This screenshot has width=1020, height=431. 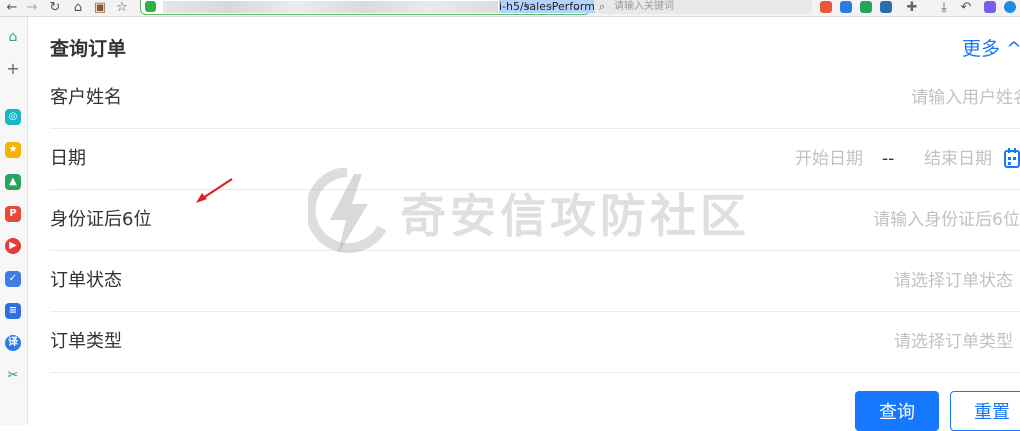 I want to click on reload-icon: ↻, so click(x=55, y=8).